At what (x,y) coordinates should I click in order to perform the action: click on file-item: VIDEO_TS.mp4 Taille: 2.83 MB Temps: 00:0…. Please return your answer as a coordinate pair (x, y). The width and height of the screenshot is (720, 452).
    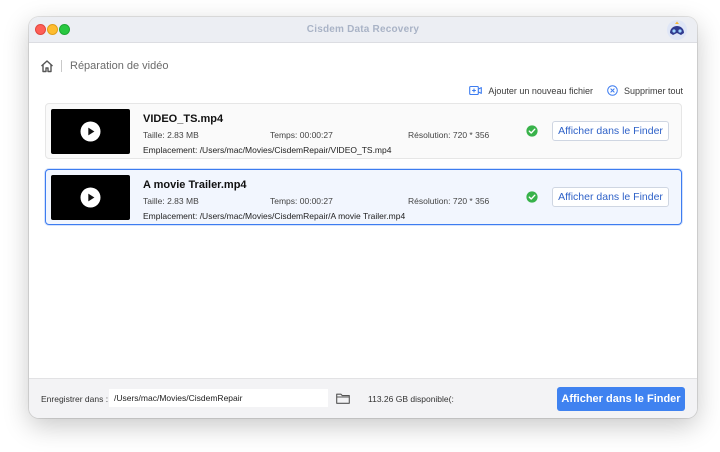
    Looking at the image, I should click on (363, 131).